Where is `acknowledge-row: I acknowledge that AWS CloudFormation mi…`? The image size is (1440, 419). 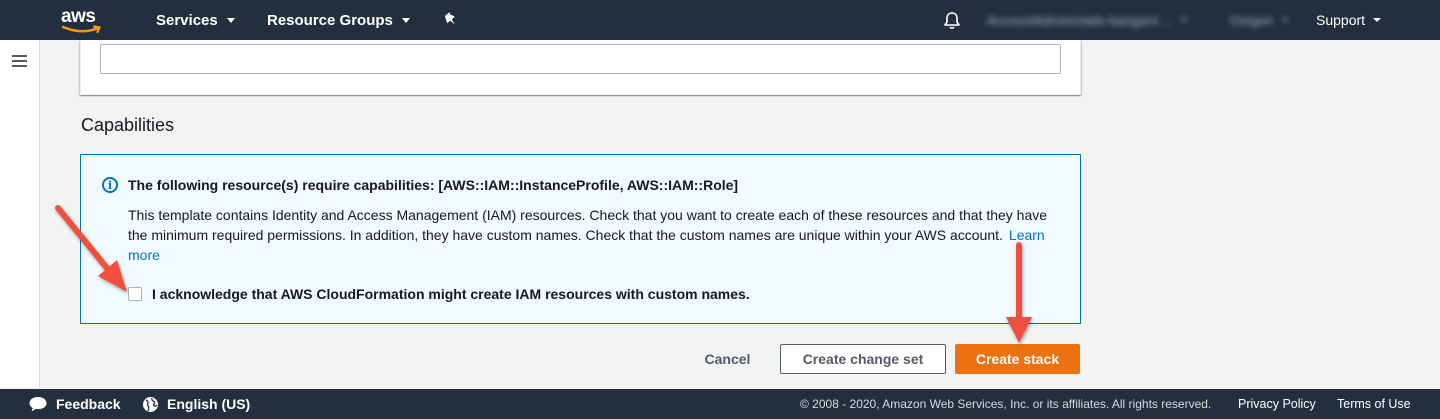 acknowledge-row: I acknowledge that AWS CloudFormation mi… is located at coordinates (439, 294).